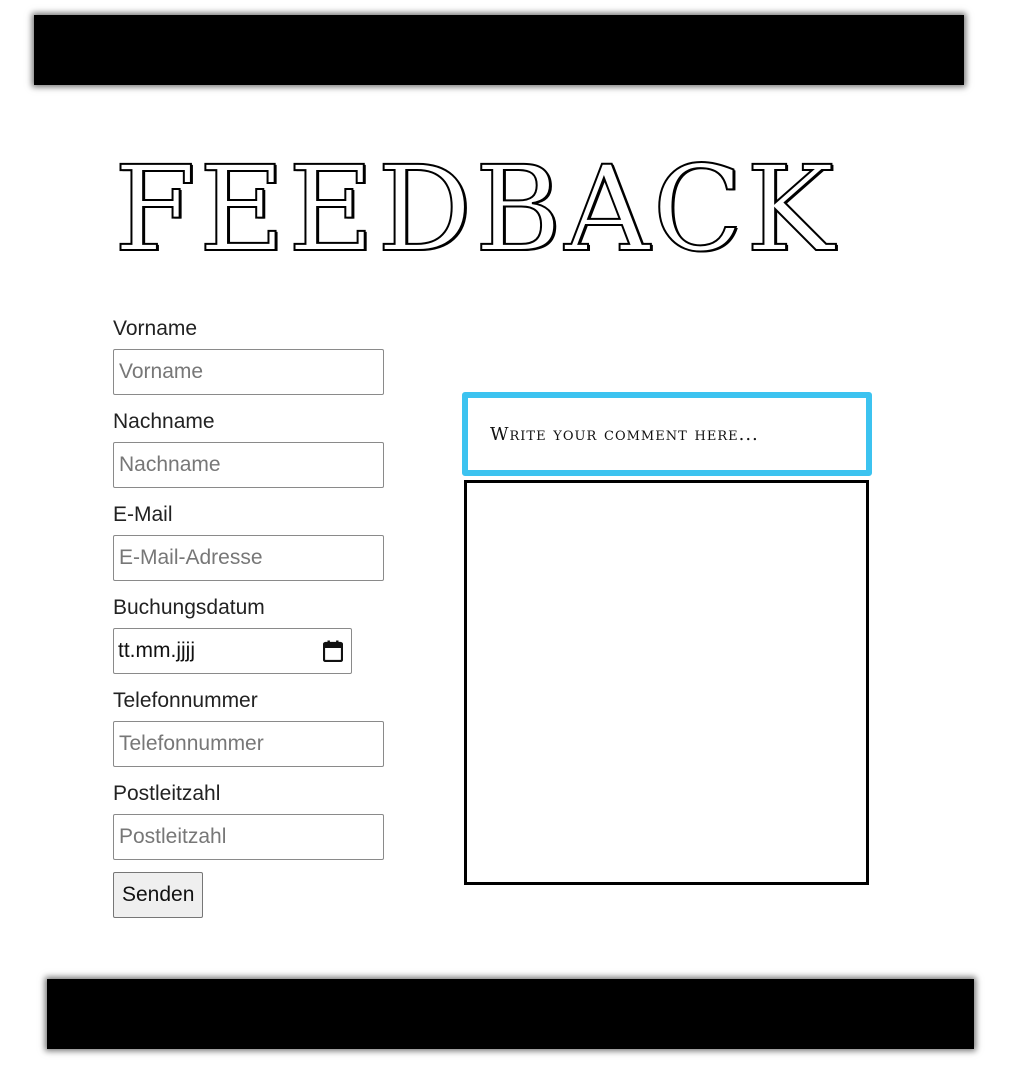 Image resolution: width=1019 pixels, height=1069 pixels. Describe the element at coordinates (248, 837) in the screenshot. I see `postal-code-input` at that location.